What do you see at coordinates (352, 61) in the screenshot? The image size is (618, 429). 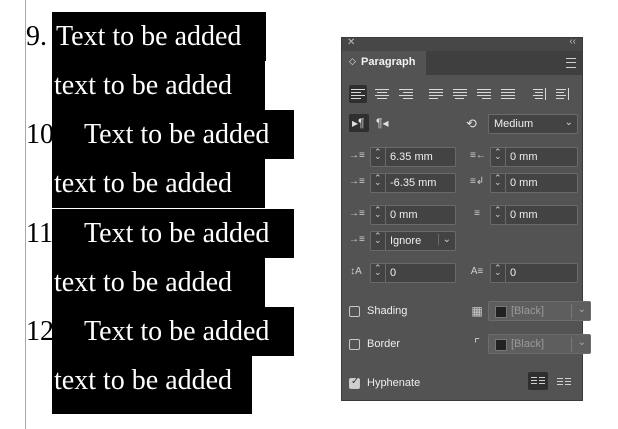 I see `expand-toggle-icon: ◇` at bounding box center [352, 61].